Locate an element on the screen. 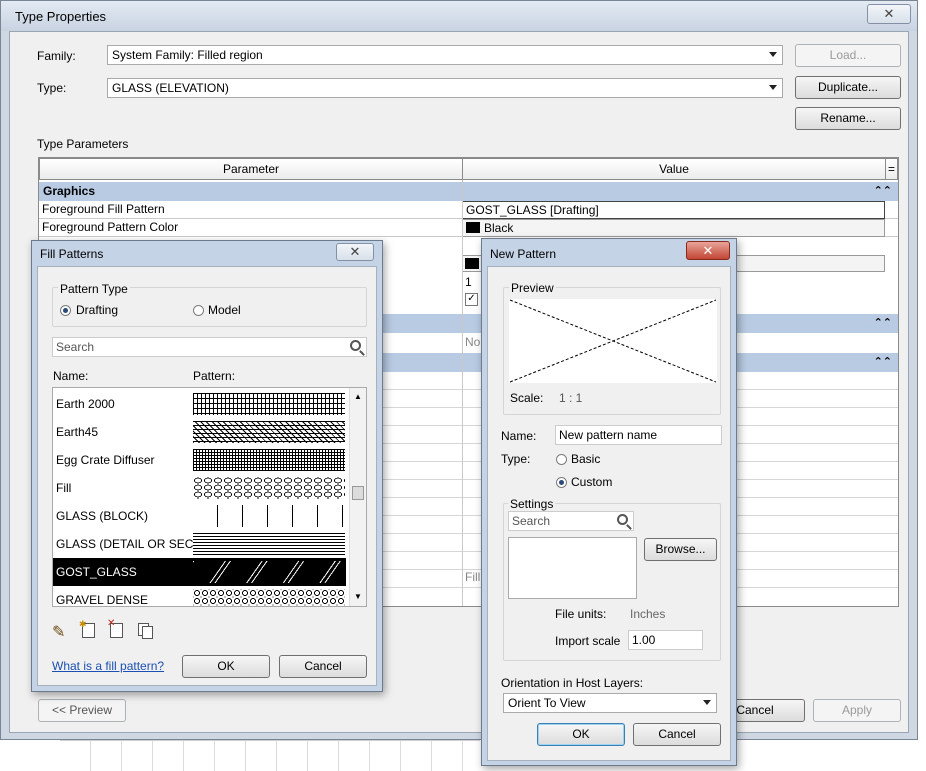  list-item: Egg Crate Diffuser is located at coordinates (199, 460).